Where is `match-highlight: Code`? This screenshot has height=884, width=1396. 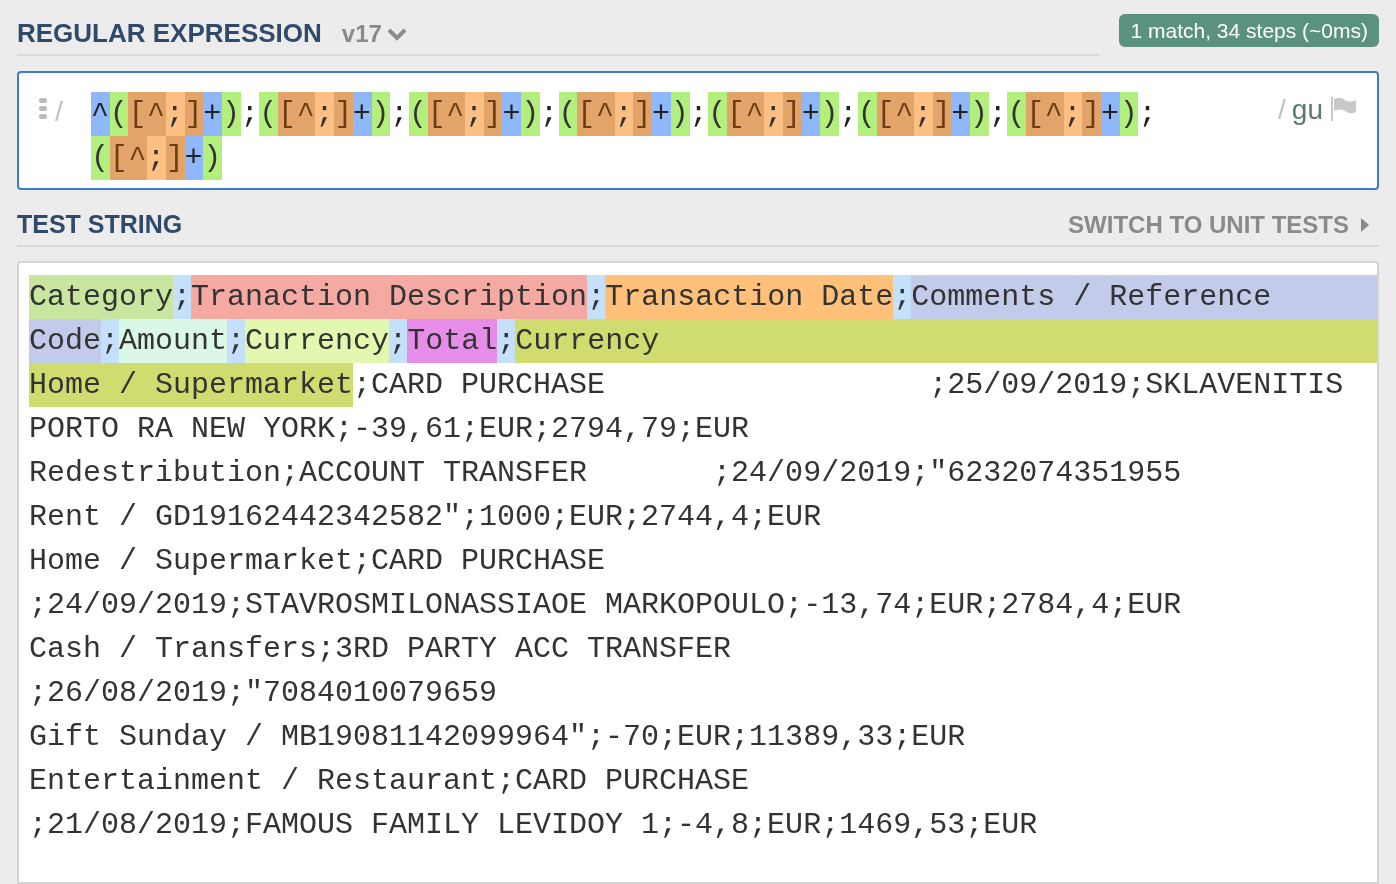 match-highlight: Code is located at coordinates (65, 341).